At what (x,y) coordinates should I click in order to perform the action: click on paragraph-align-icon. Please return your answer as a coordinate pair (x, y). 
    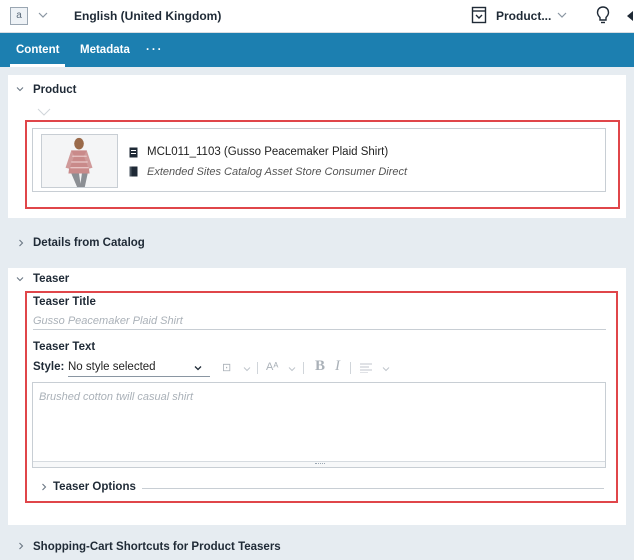
    Looking at the image, I should click on (366, 368).